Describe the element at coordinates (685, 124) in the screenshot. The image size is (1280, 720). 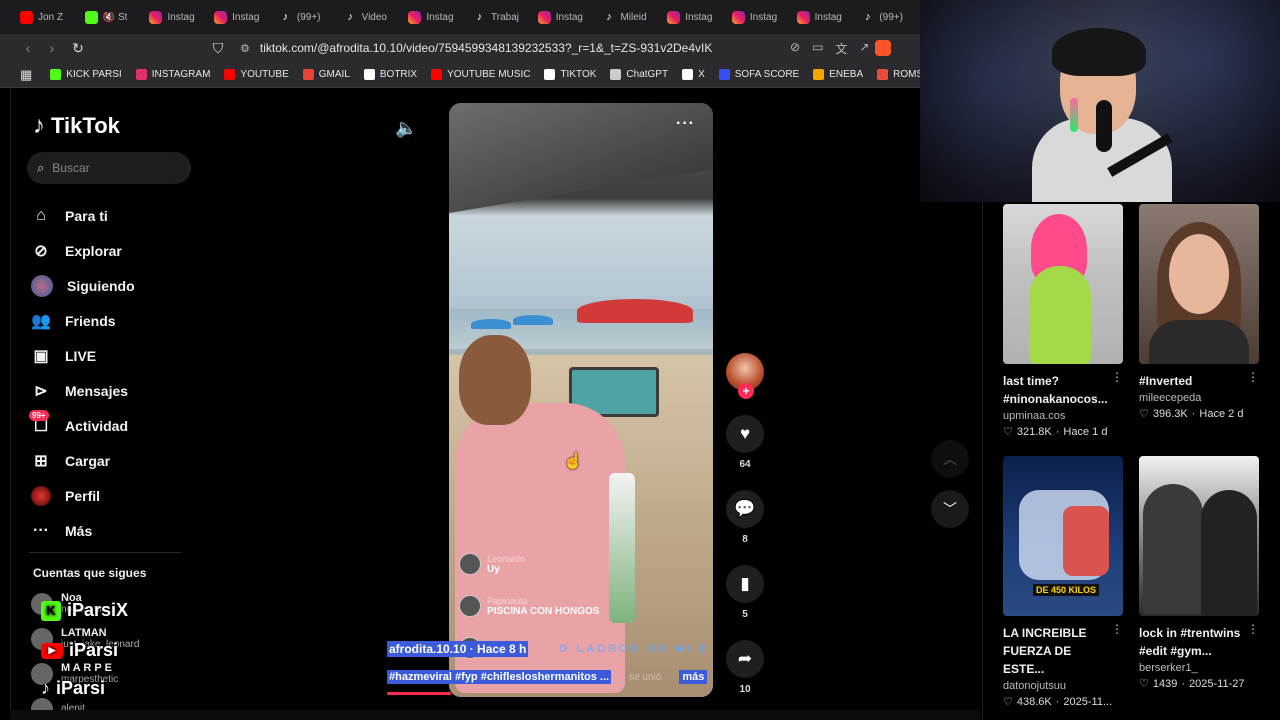
I see `video-options-icon: ···` at that location.